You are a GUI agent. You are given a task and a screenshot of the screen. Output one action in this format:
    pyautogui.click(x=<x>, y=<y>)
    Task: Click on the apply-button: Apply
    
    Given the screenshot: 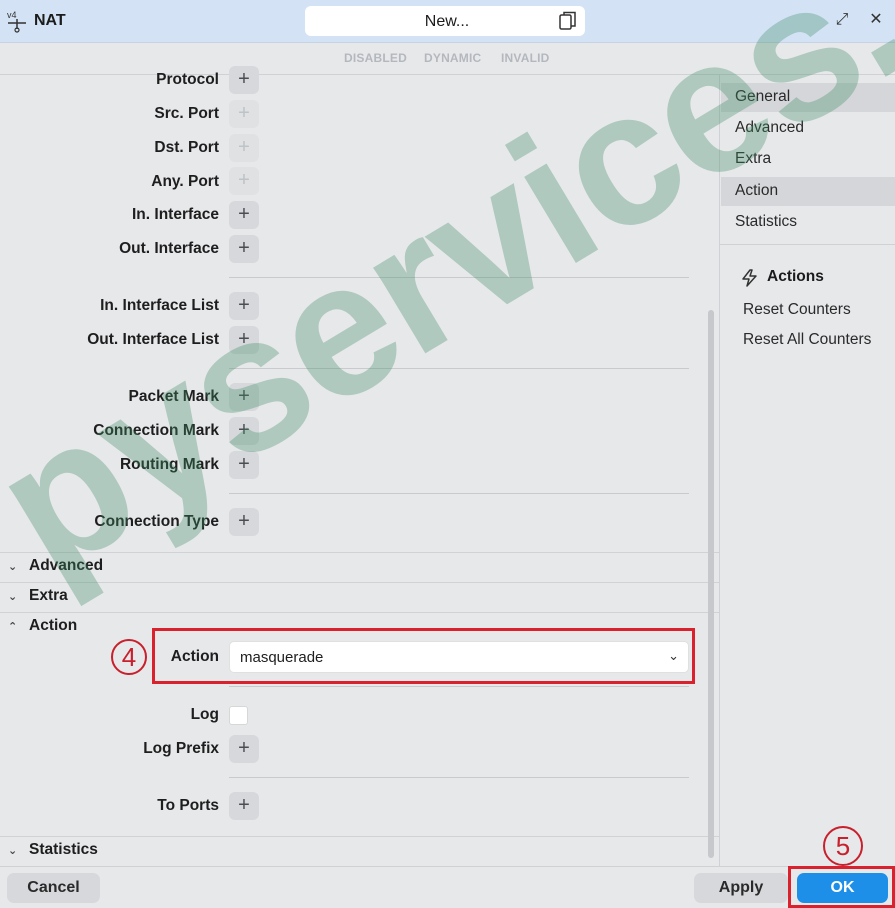 What is the action you would take?
    pyautogui.click(x=741, y=888)
    